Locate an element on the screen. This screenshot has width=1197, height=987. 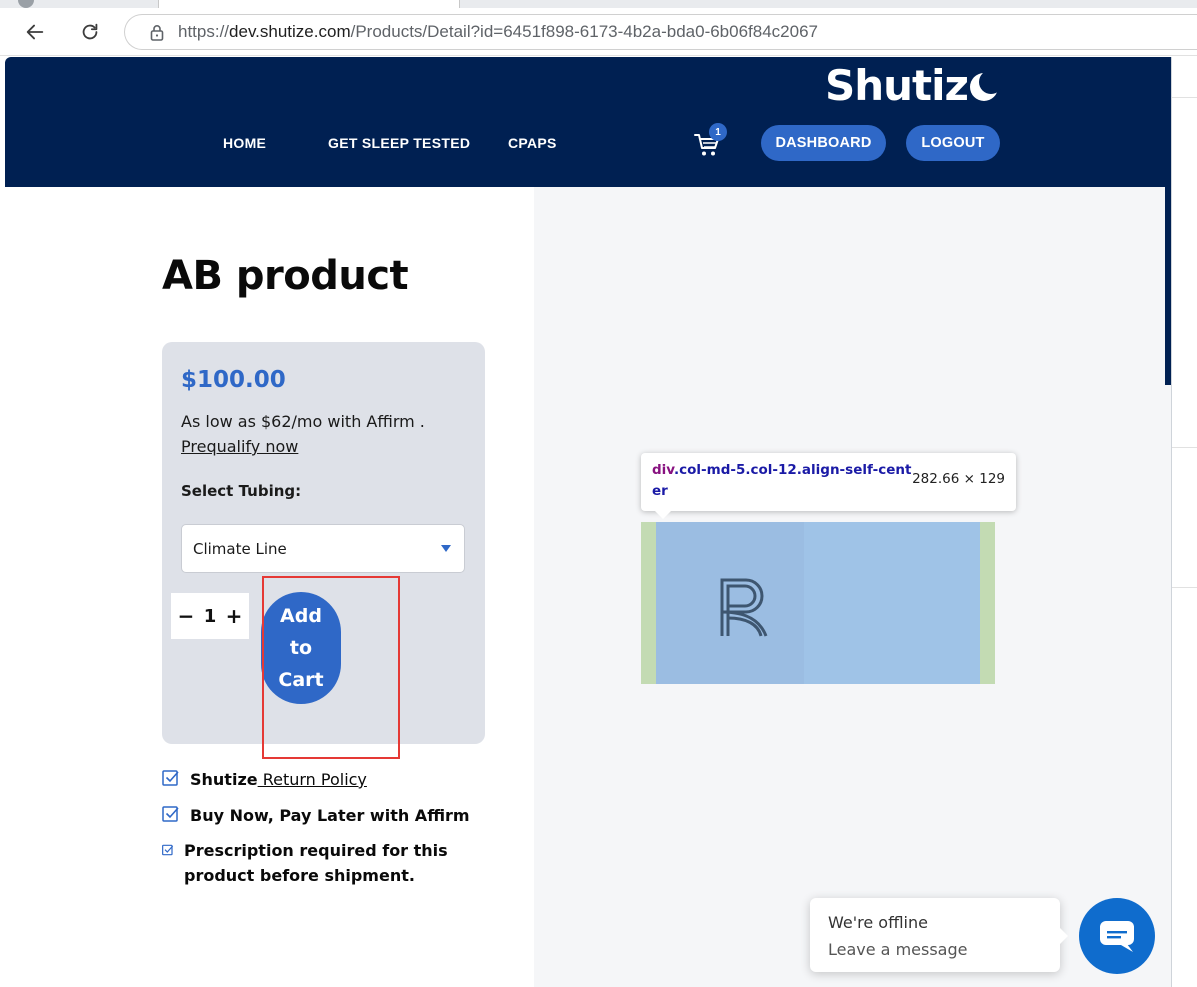
moon-icon is located at coordinates (986, 86).